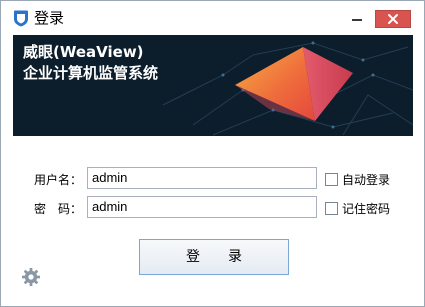  I want to click on username-input: admin, so click(202, 178).